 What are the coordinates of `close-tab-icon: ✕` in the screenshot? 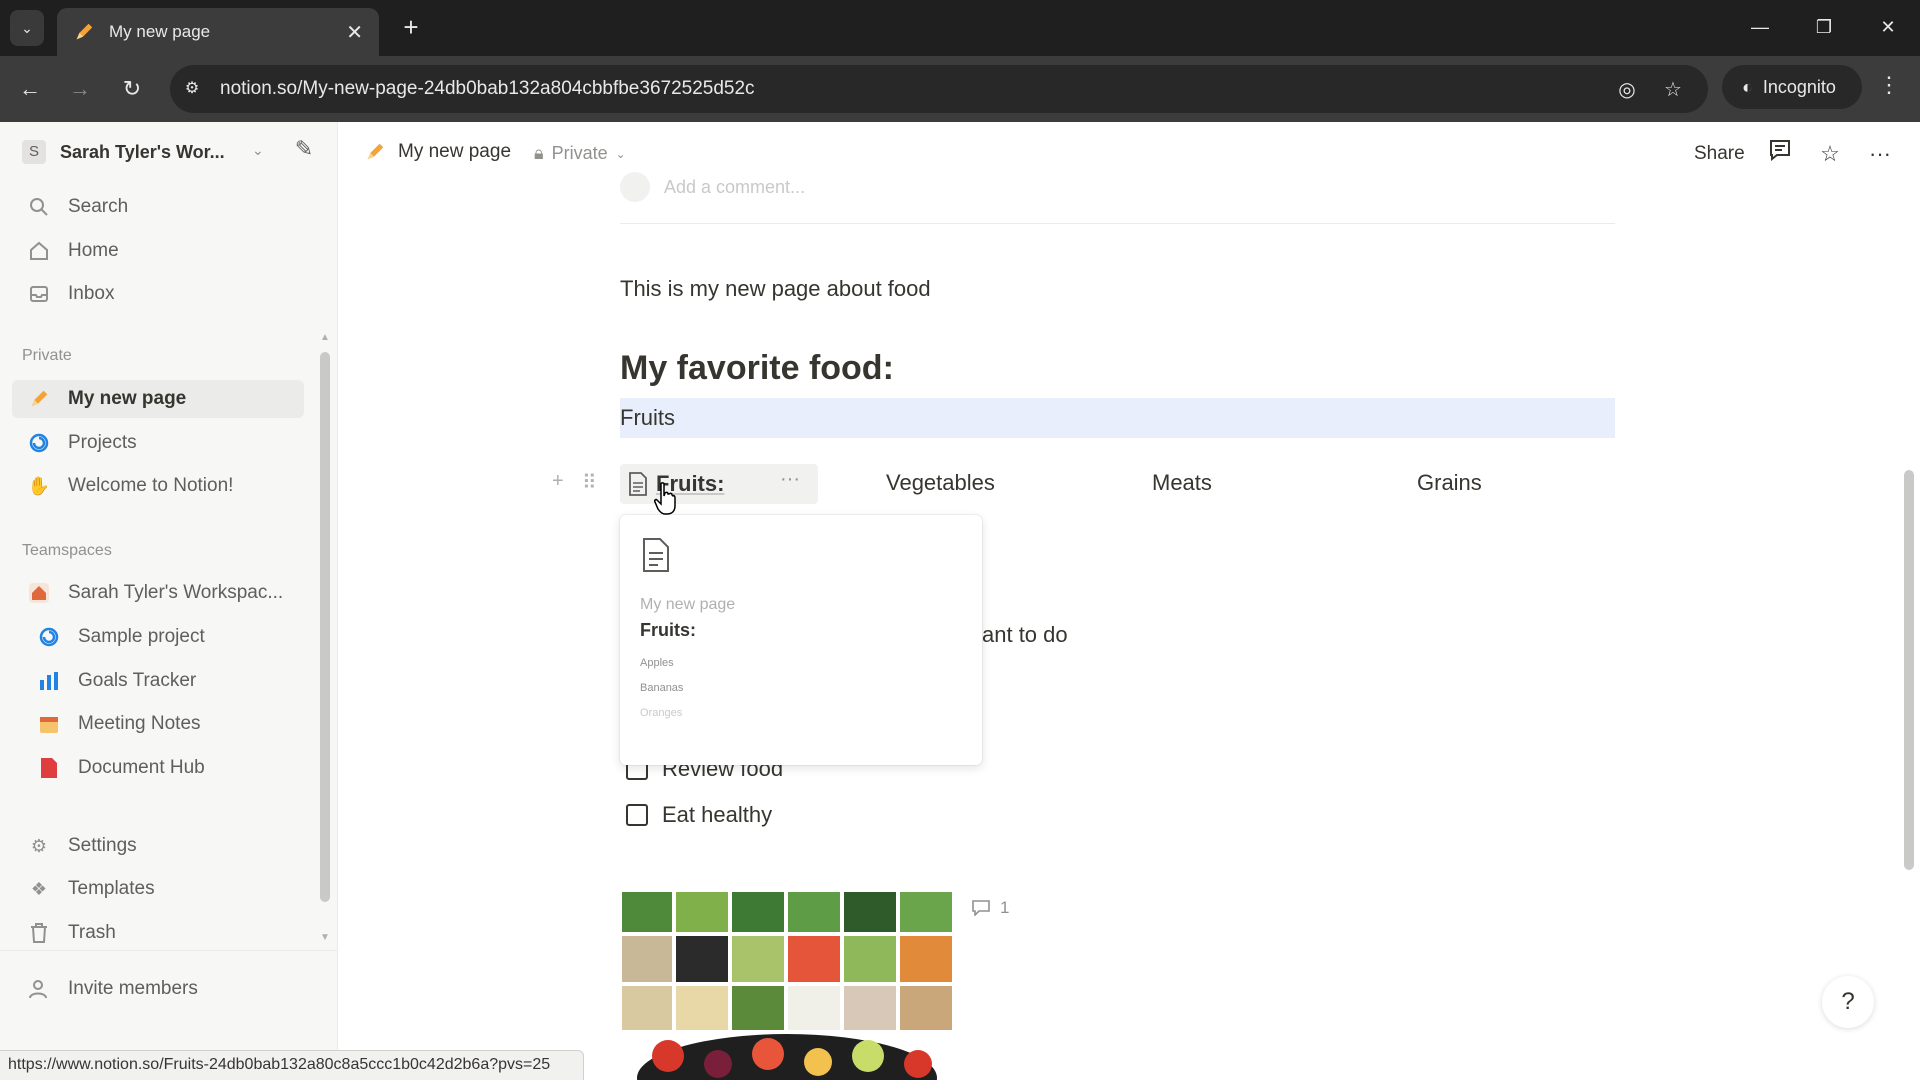 It's located at (354, 32).